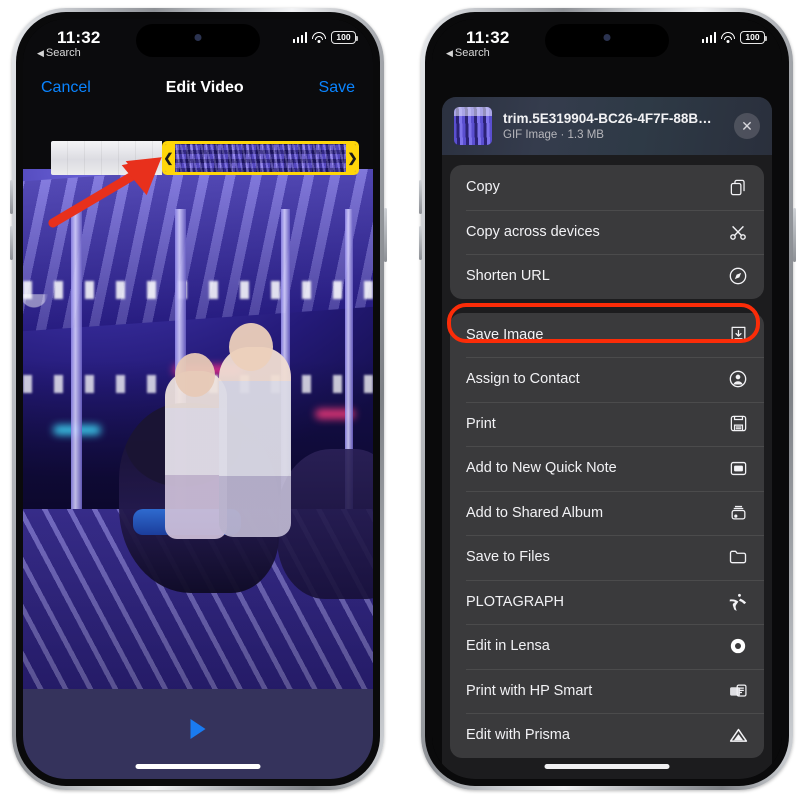 The image size is (800, 794). Describe the element at coordinates (255, 442) in the screenshot. I see `adult-subject` at that location.